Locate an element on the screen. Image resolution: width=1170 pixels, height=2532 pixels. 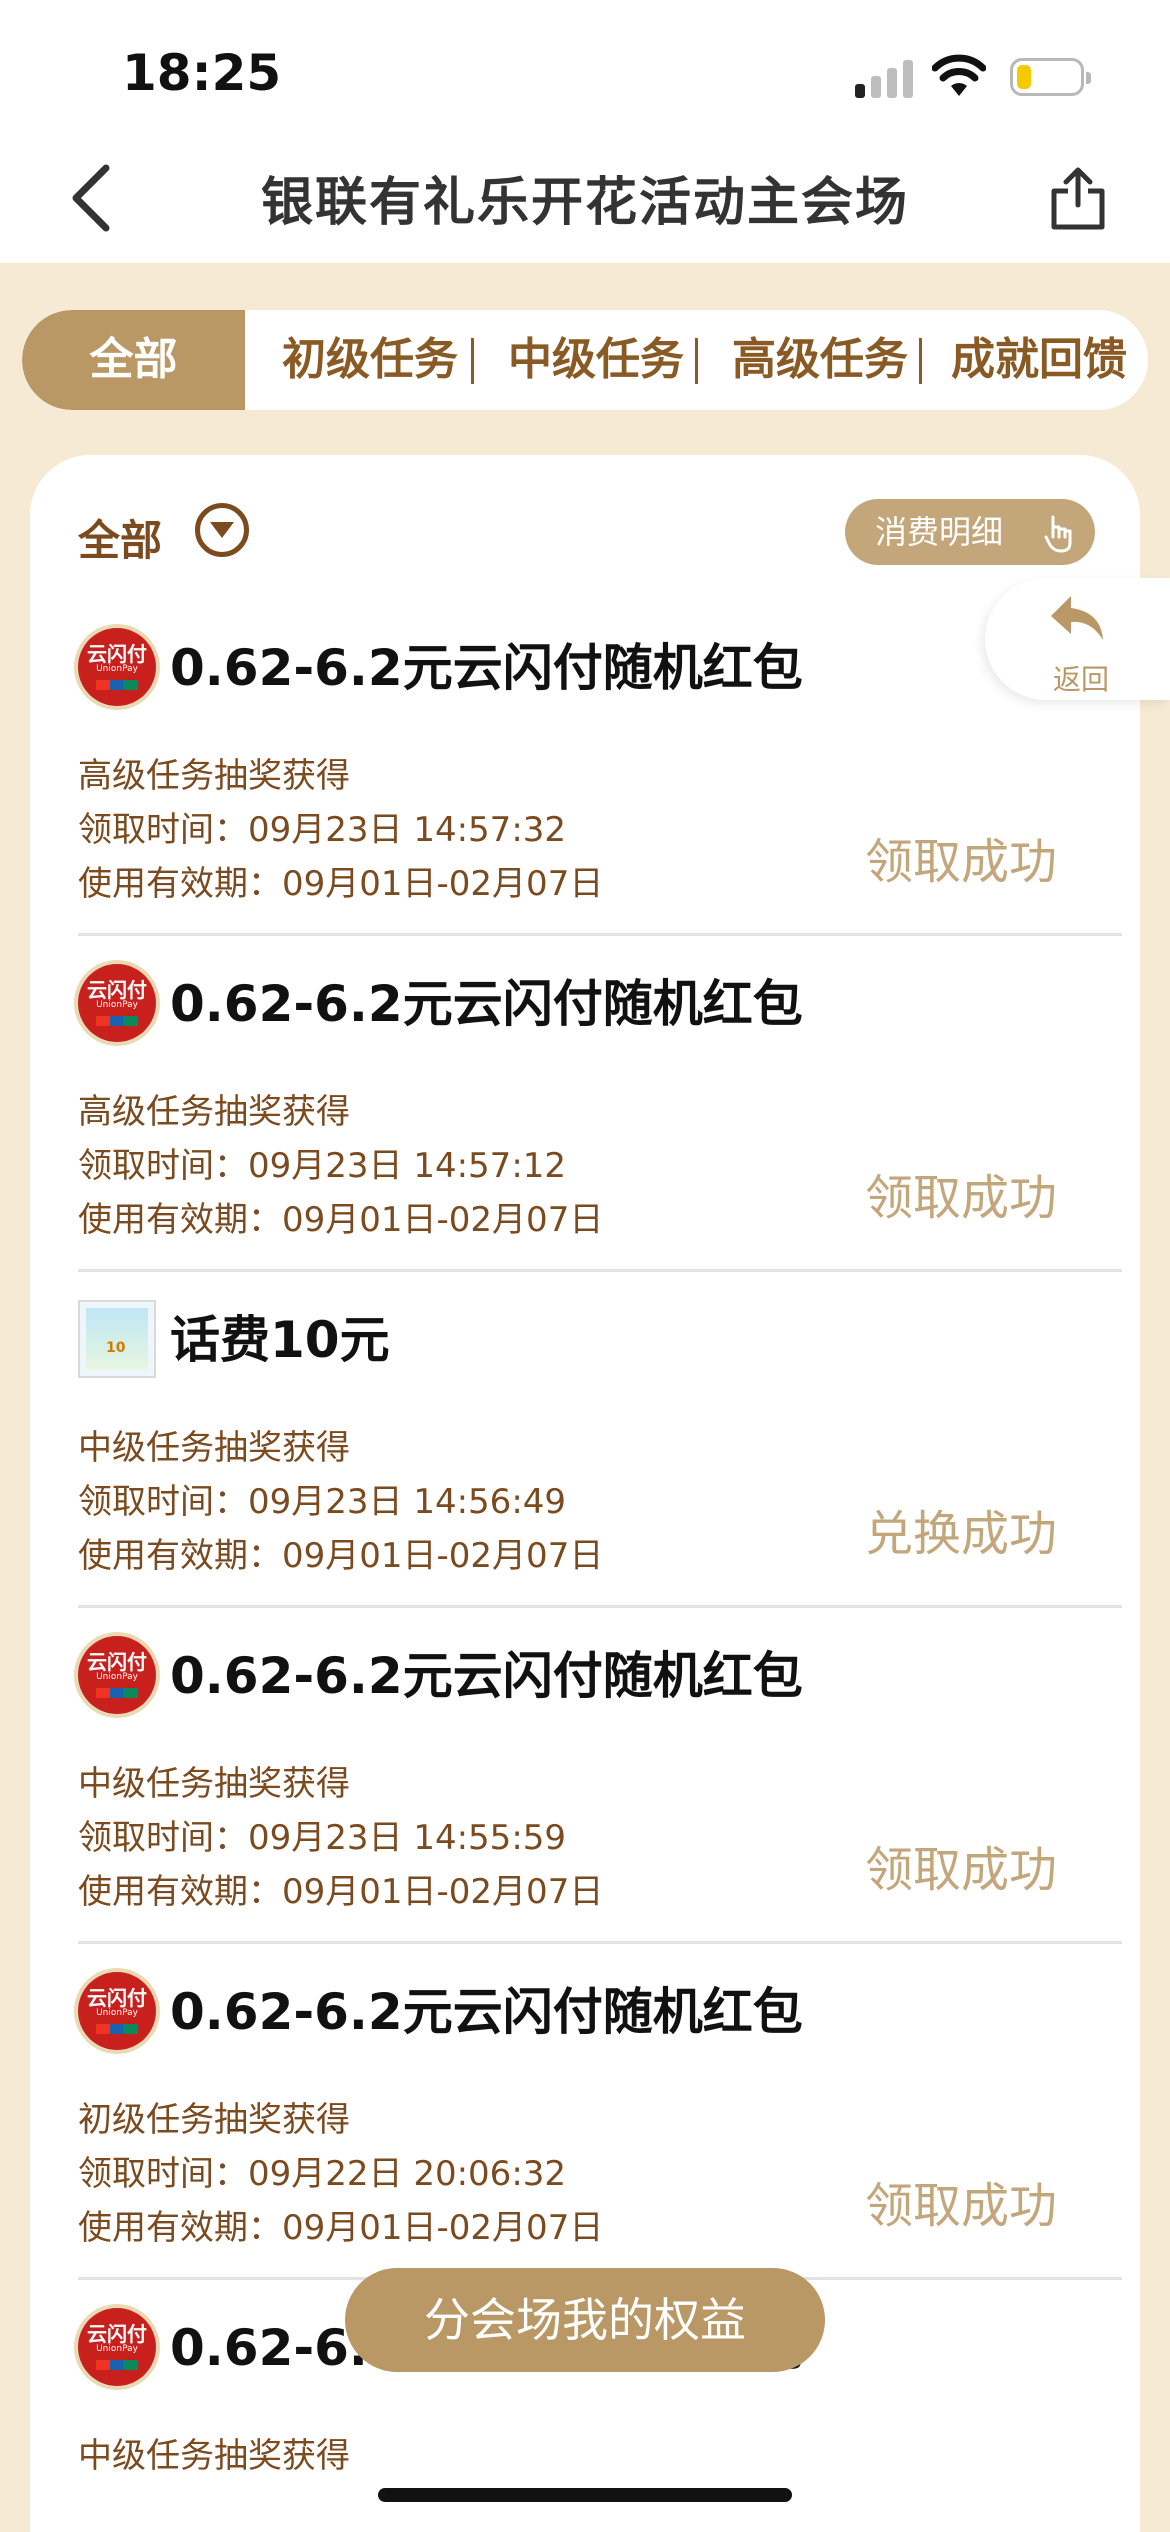
receive-time: 领取时间：09月22日 20:06:32 is located at coordinates (322, 2174).